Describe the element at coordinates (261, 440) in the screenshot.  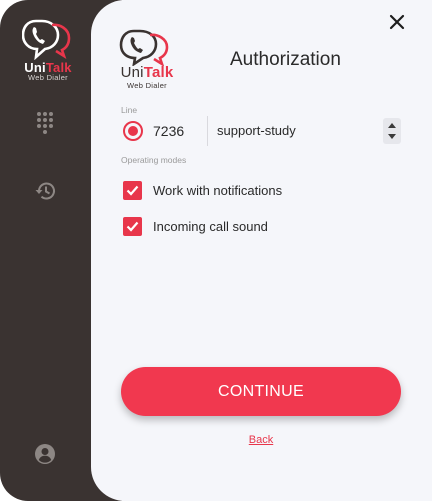
I see `back-link: Back` at that location.